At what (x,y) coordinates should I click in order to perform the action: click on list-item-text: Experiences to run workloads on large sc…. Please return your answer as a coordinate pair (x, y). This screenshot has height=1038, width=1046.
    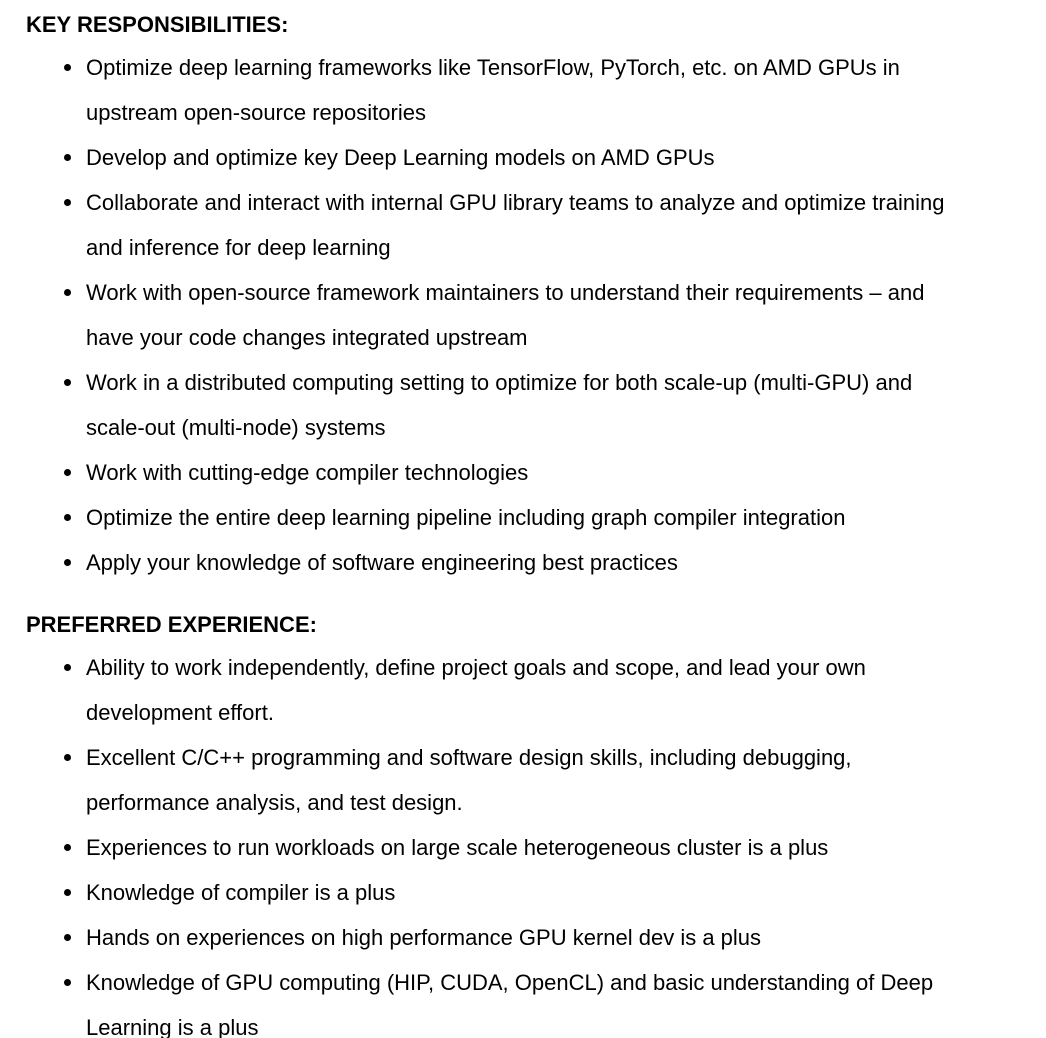
    Looking at the image, I should click on (457, 847).